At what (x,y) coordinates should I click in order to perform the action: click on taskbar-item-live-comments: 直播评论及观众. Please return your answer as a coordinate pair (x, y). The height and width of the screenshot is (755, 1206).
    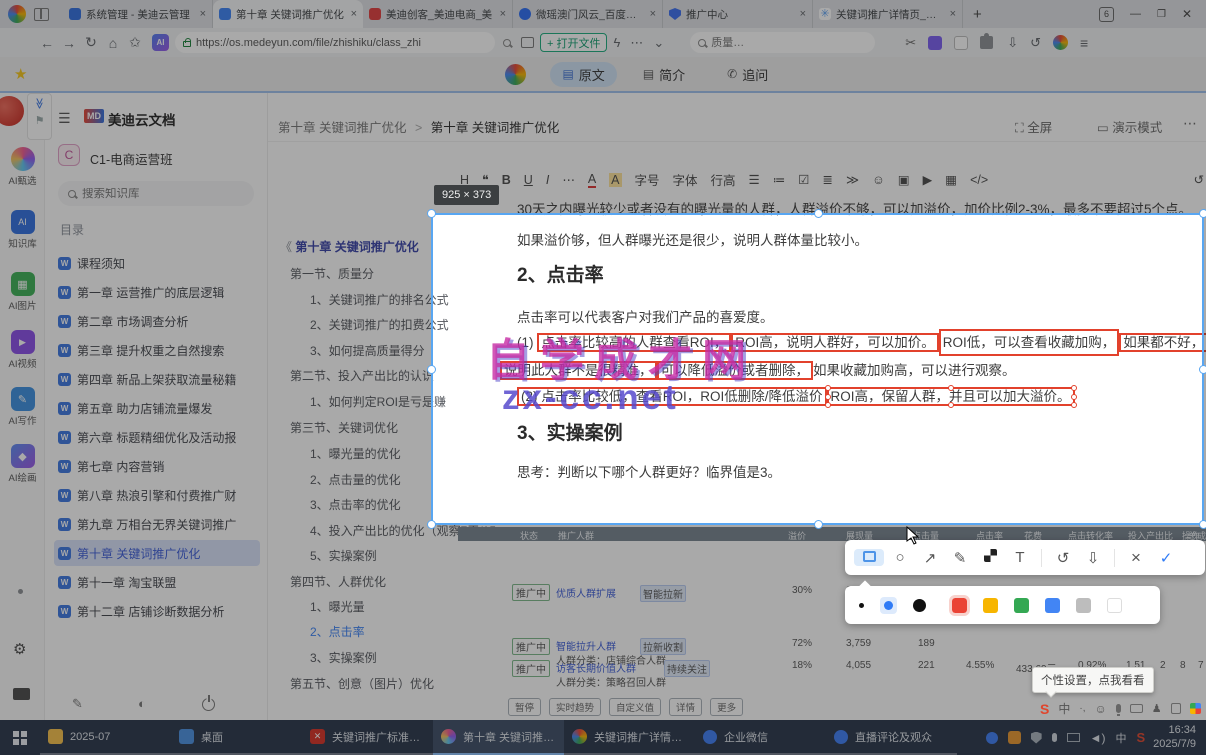
    Looking at the image, I should click on (891, 737).